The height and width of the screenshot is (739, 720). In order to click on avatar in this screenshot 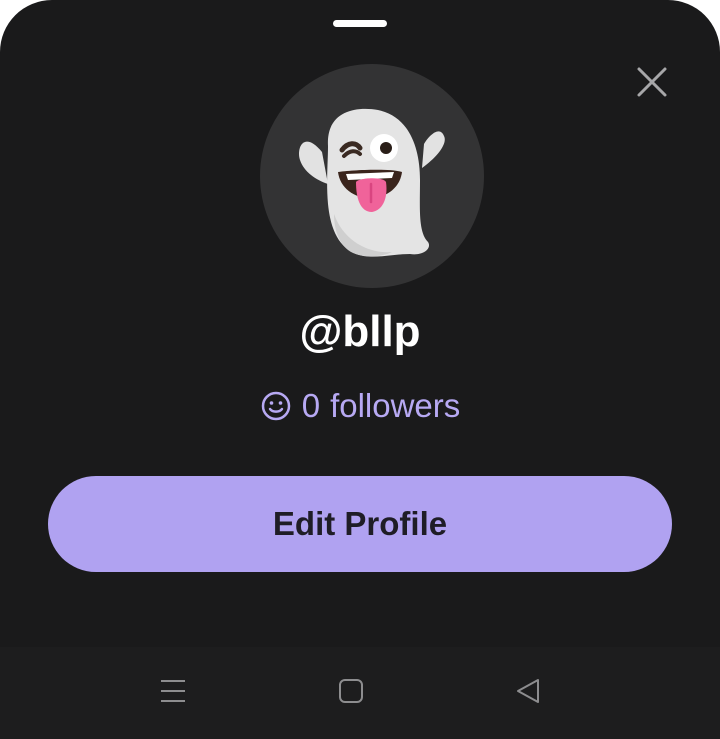, I will do `click(372, 176)`.